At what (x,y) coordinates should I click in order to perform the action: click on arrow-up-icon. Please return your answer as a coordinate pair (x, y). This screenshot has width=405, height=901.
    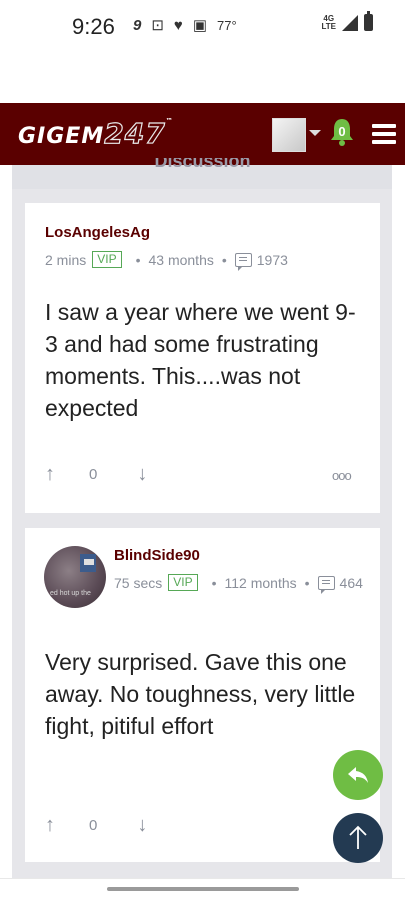
    Looking at the image, I should click on (358, 837).